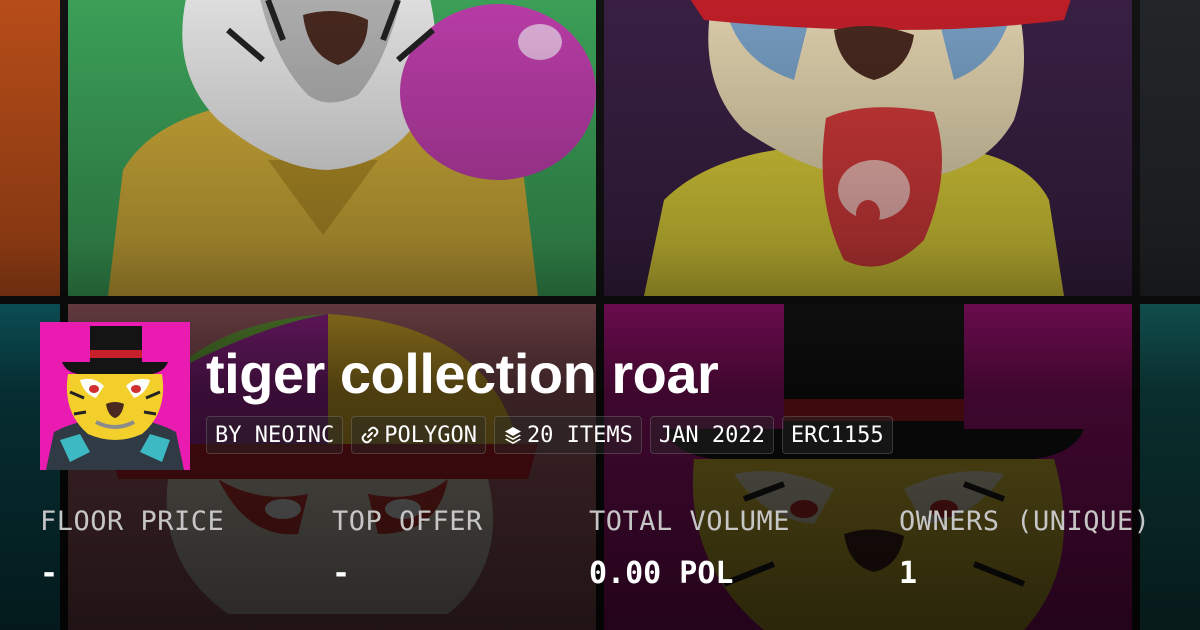 The image size is (1200, 630). Describe the element at coordinates (370, 435) in the screenshot. I see `chain-link-icon` at that location.